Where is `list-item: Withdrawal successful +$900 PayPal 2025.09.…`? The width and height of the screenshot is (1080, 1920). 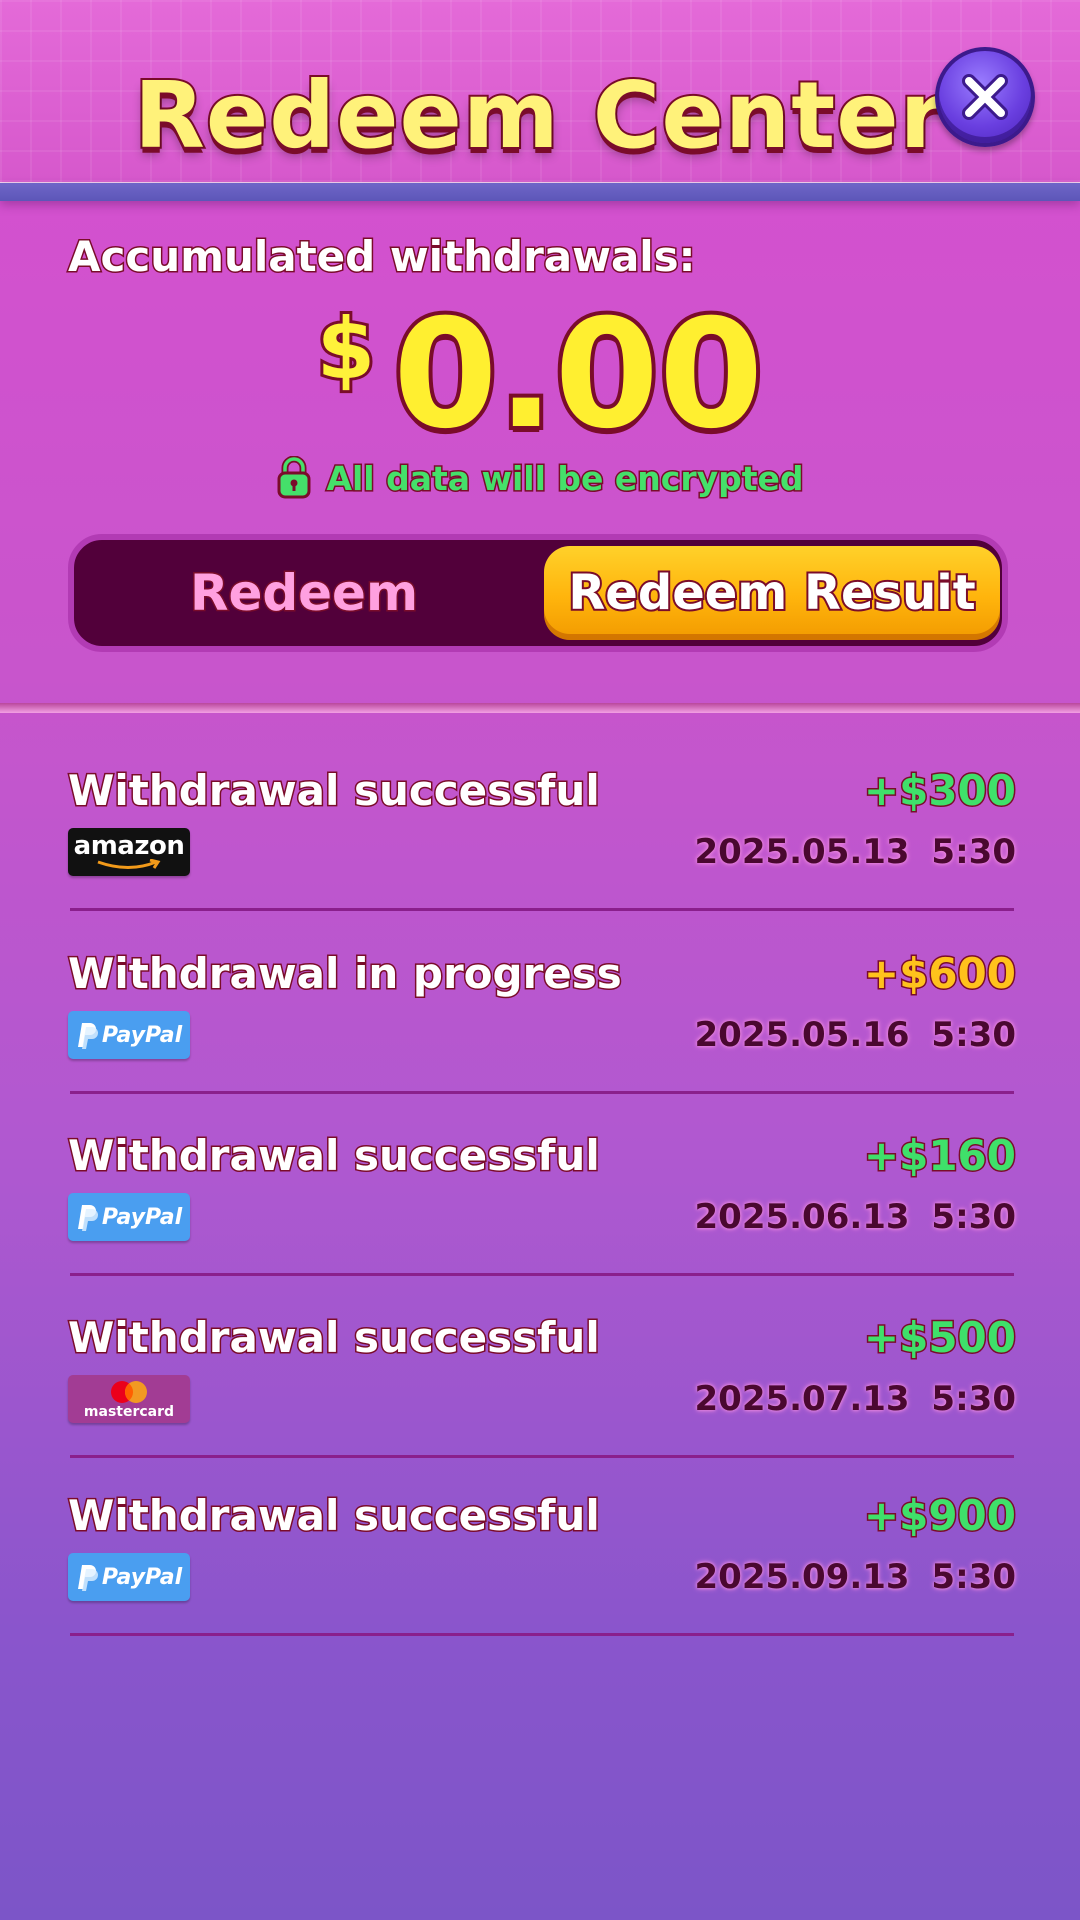
list-item: Withdrawal successful +$900 PayPal 2025.09.… is located at coordinates (542, 1581).